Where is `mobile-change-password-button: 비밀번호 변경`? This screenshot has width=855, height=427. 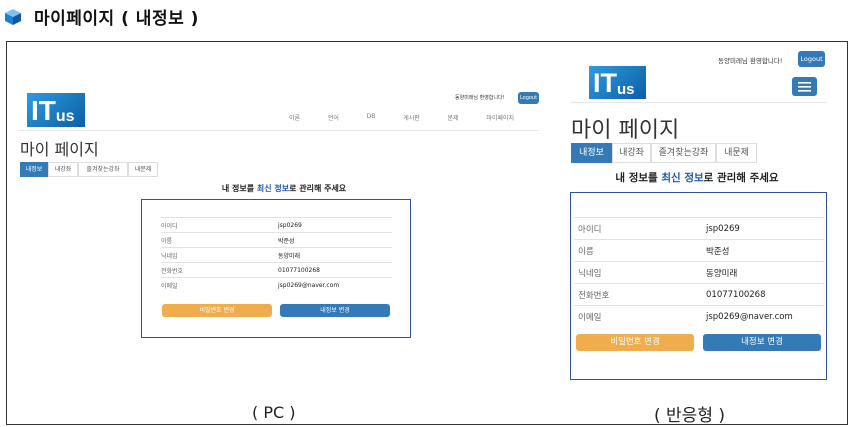
mobile-change-password-button: 비밀번호 변경 is located at coordinates (635, 342).